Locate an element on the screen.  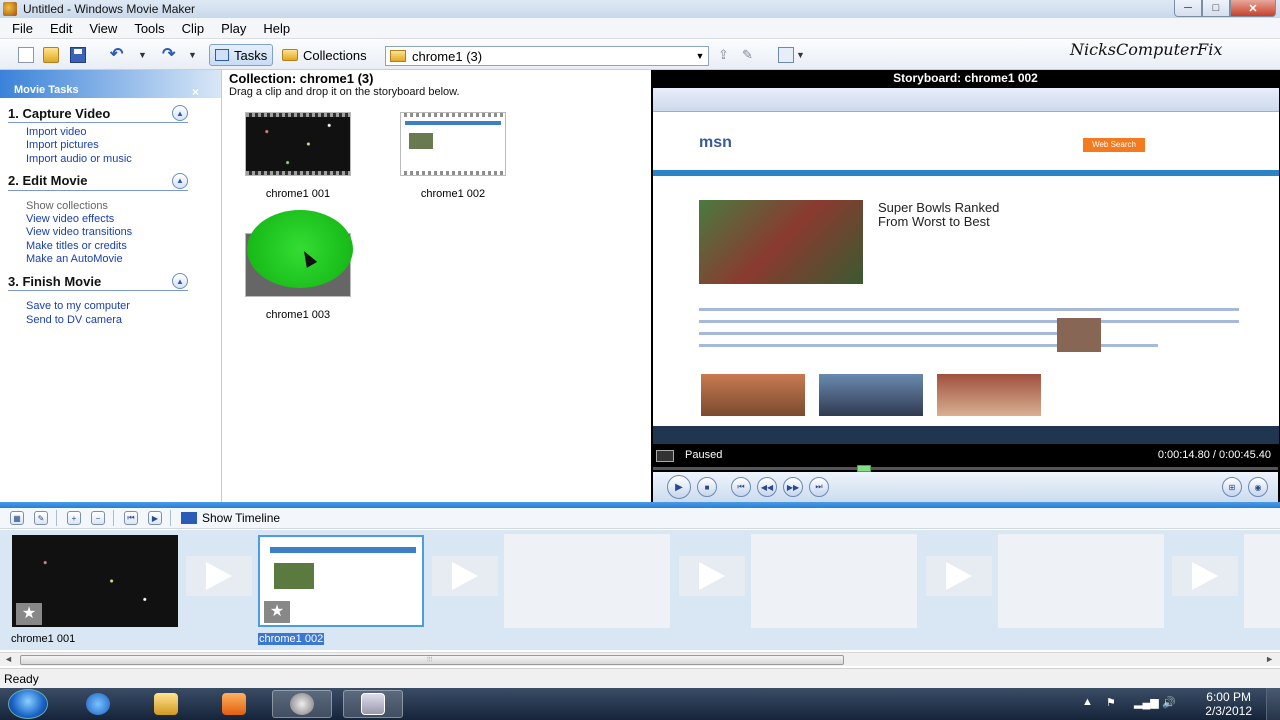
split-clip-icon: ⊞ is located at coordinates (1232, 487).